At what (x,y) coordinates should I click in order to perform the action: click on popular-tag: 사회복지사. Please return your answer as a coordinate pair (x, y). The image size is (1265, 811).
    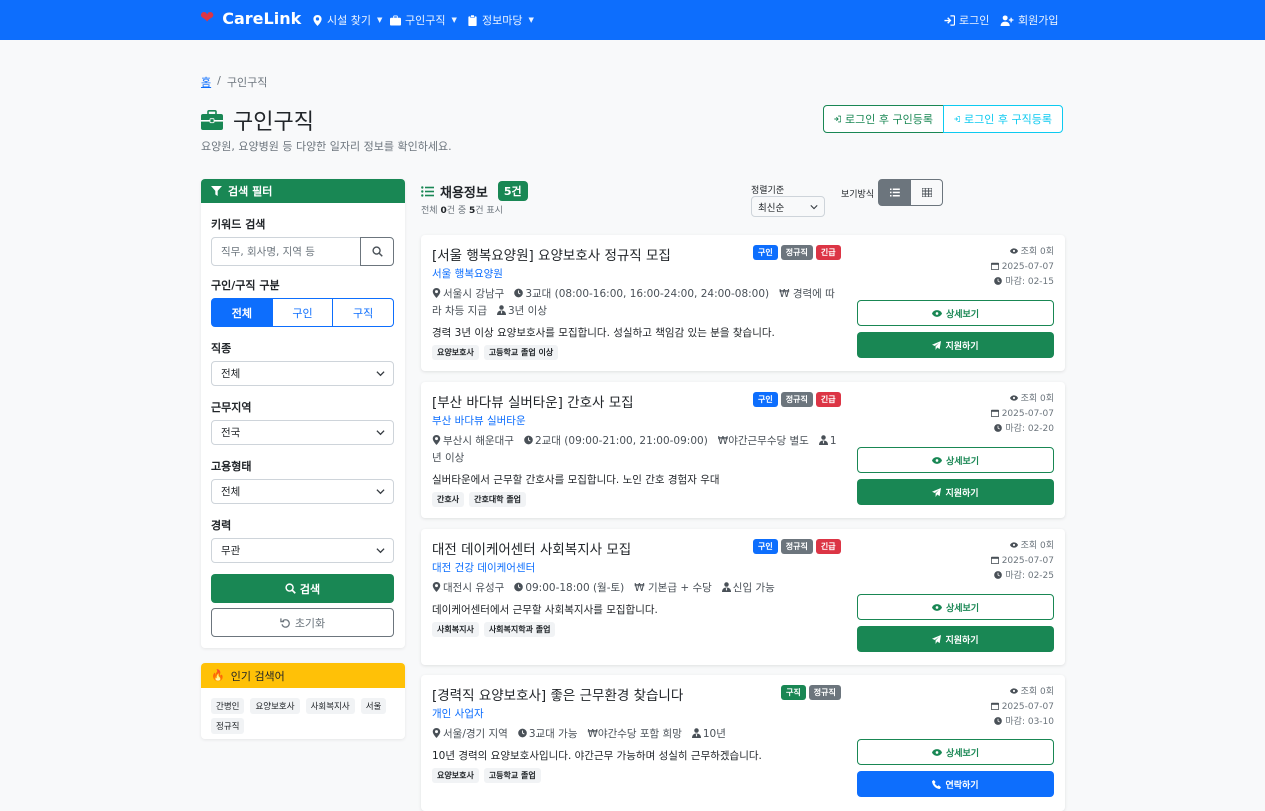
    Looking at the image, I should click on (330, 706).